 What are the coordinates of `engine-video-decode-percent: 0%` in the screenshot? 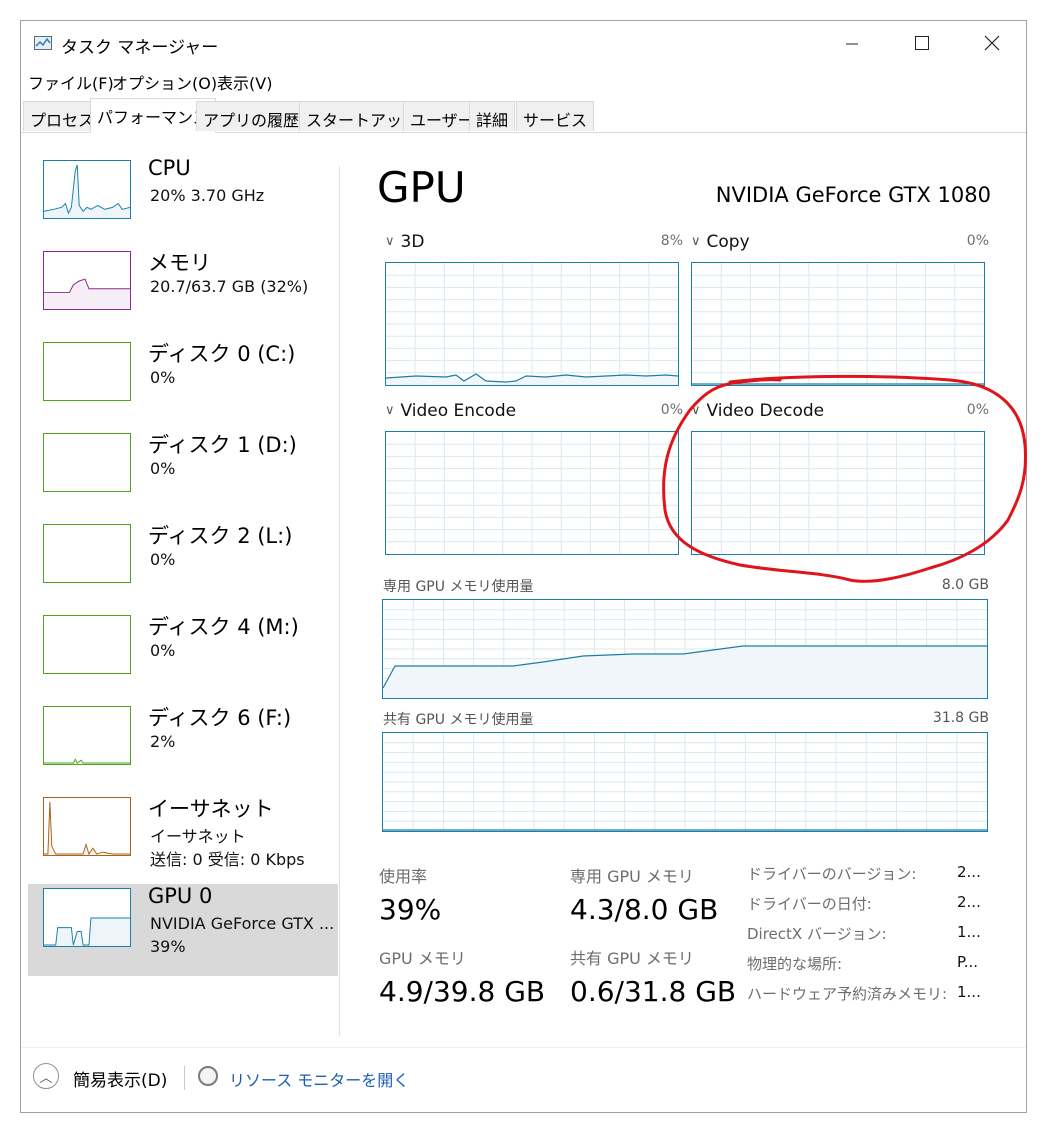 It's located at (977, 410).